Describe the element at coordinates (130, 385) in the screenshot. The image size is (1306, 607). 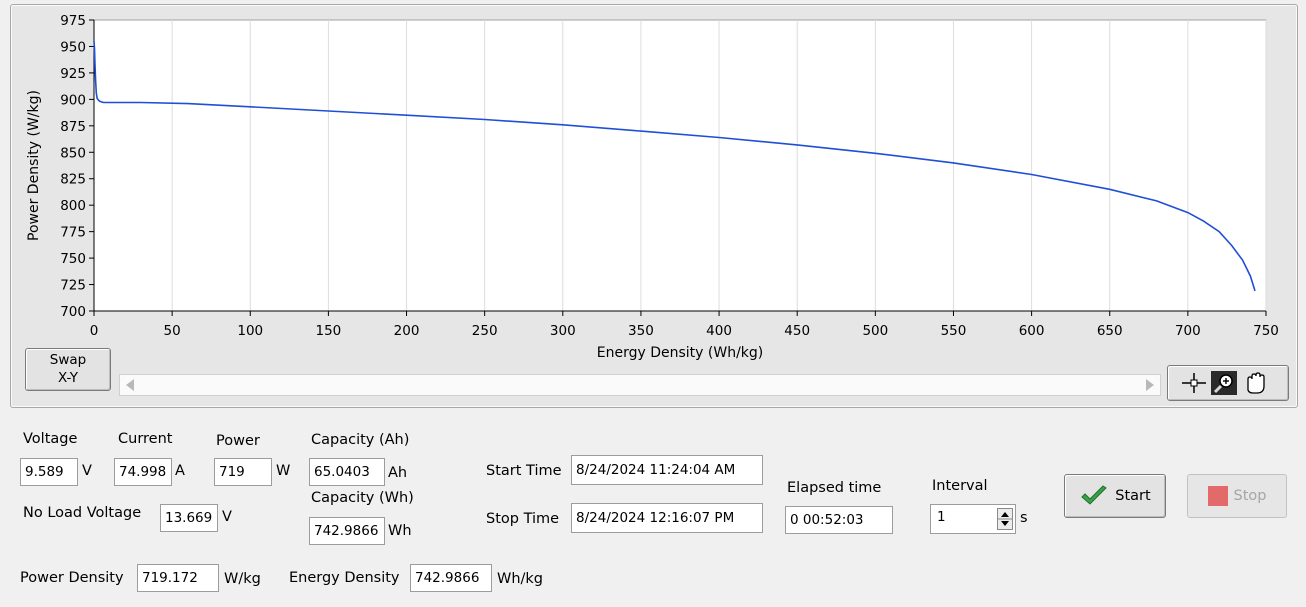
I see `scroll-left-icon` at that location.